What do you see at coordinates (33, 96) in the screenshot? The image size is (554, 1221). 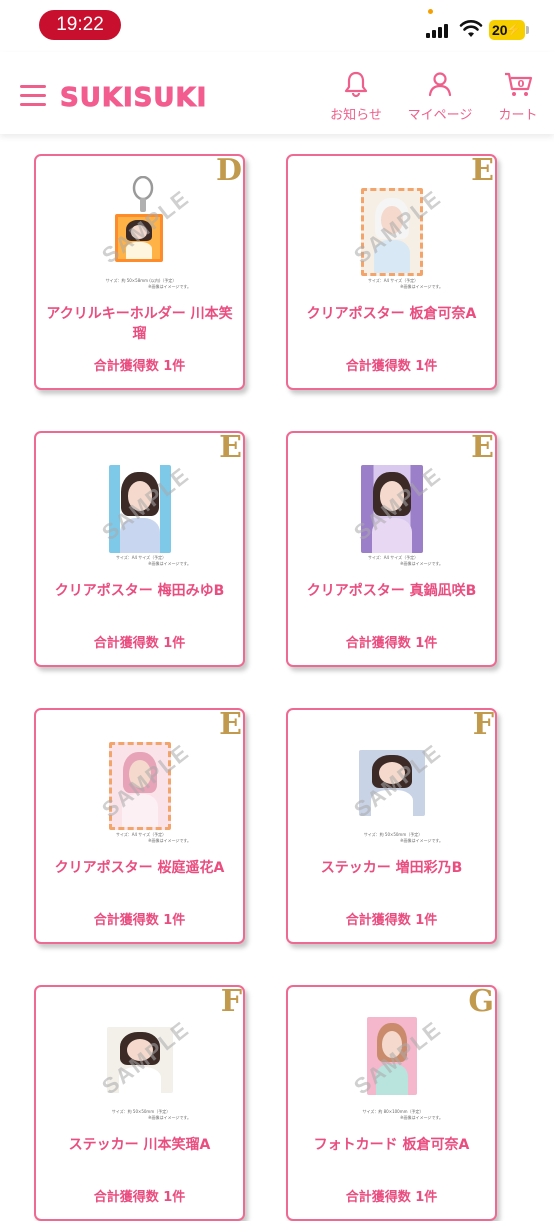 I see `hamburger-menu-icon` at bounding box center [33, 96].